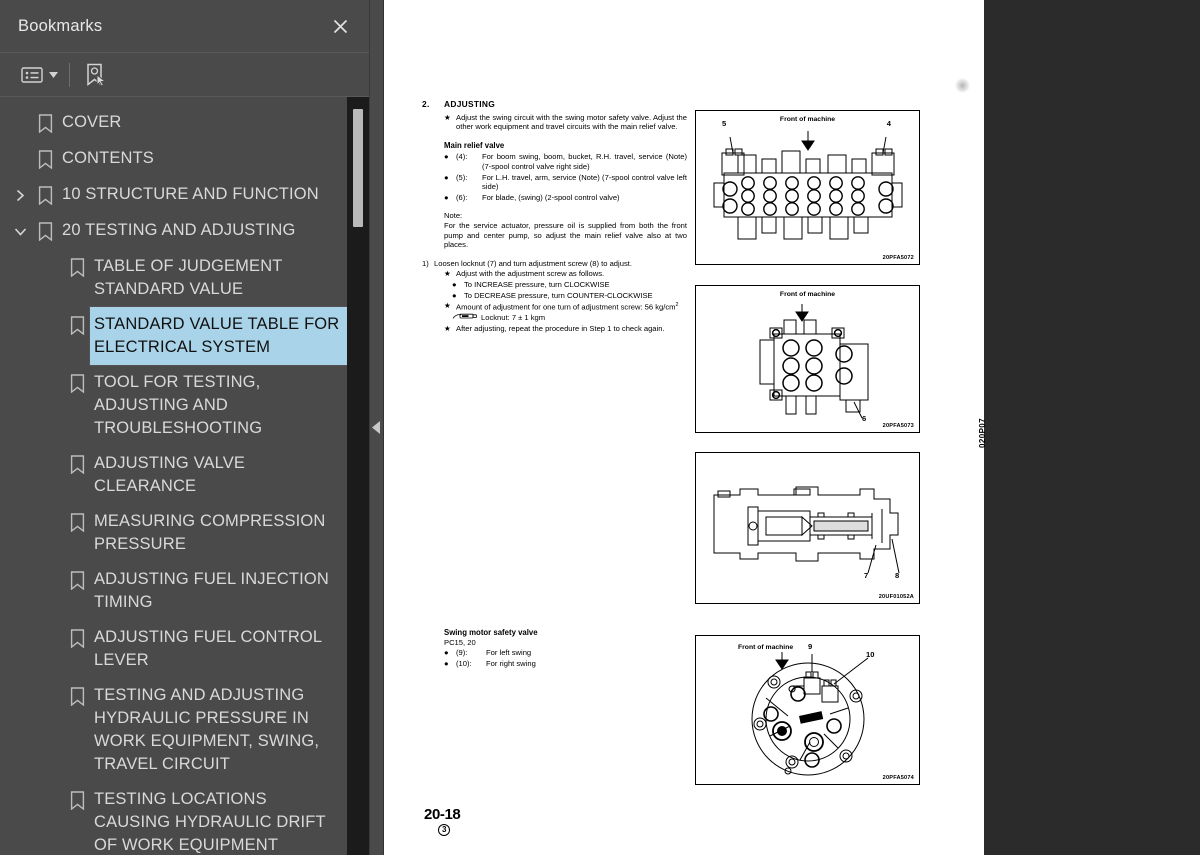 This screenshot has height=855, width=1200. I want to click on main-relief-item-number: (4):, so click(462, 157).